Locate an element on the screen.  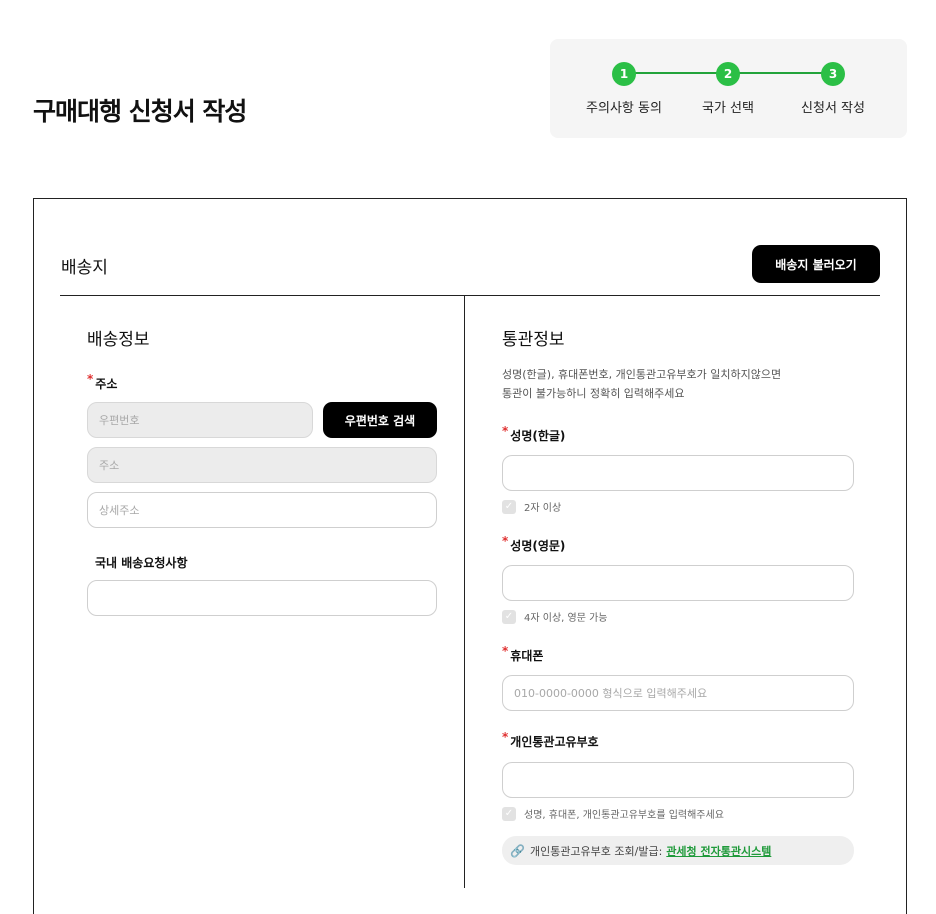
step-3-label: 신청서 작성 is located at coordinates (833, 108).